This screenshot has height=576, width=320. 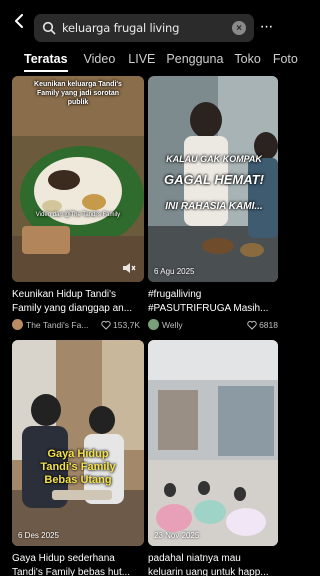 What do you see at coordinates (175, 294) in the screenshot?
I see `video-title-line: #frugalliving` at bounding box center [175, 294].